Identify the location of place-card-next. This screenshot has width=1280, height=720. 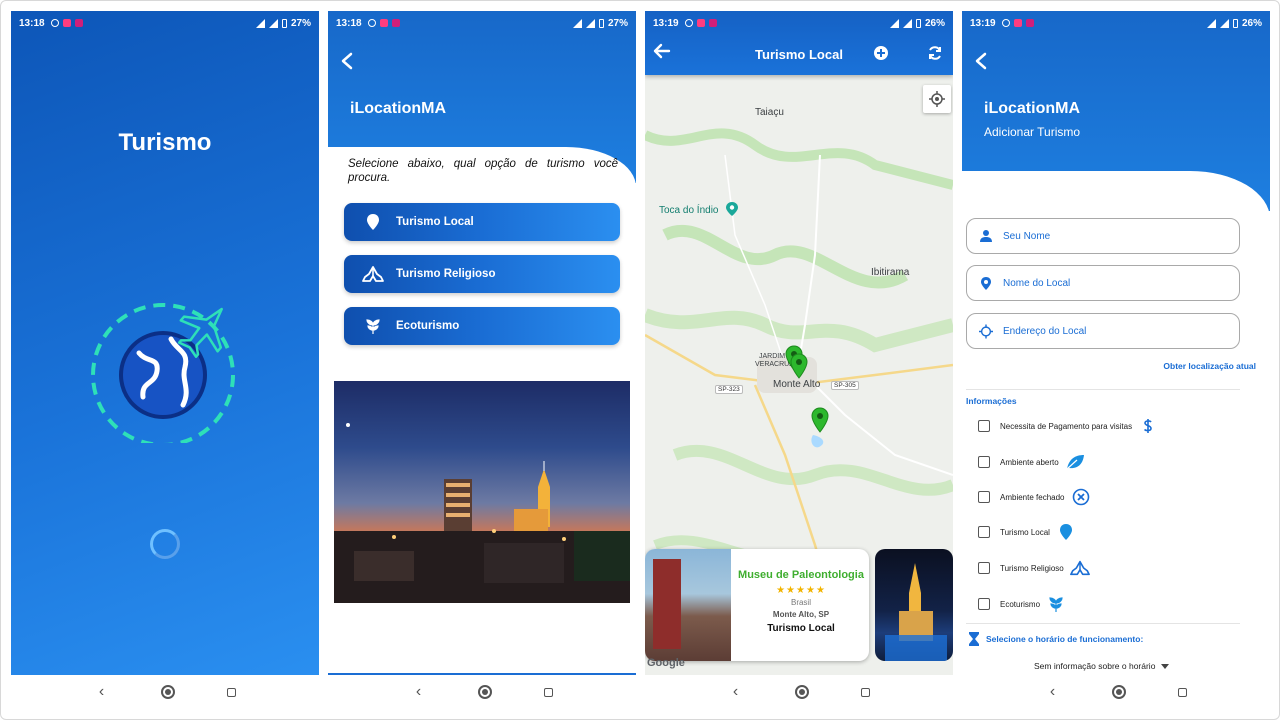
(914, 605).